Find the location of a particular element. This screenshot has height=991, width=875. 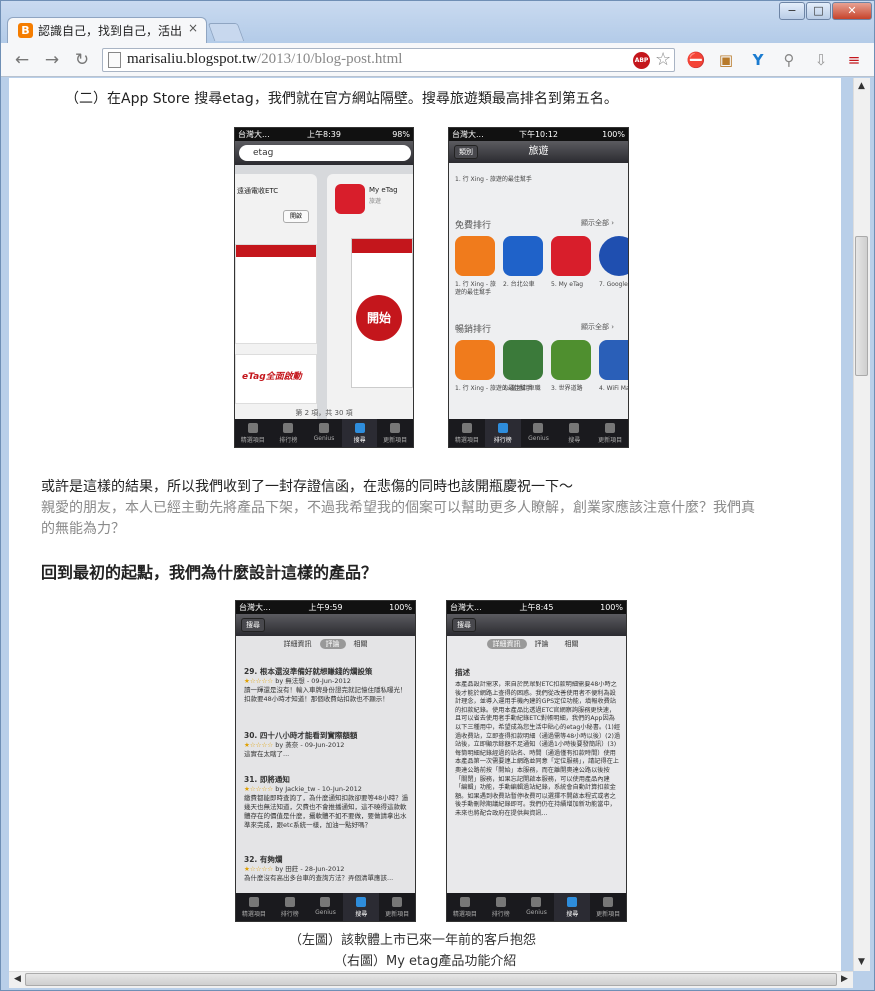

forward-icon: → is located at coordinates (52, 60).